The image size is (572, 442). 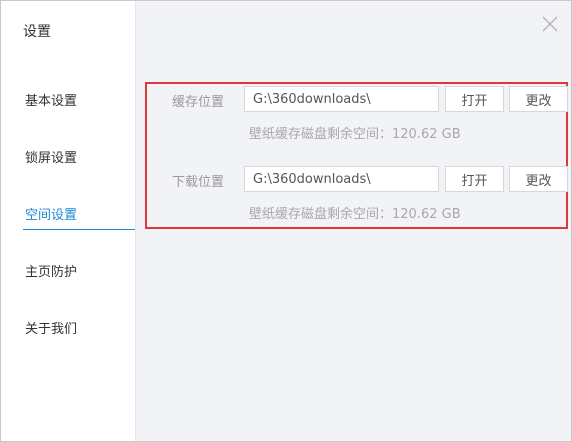 I want to click on sidebar-item-label: 关于我们, so click(x=51, y=329).